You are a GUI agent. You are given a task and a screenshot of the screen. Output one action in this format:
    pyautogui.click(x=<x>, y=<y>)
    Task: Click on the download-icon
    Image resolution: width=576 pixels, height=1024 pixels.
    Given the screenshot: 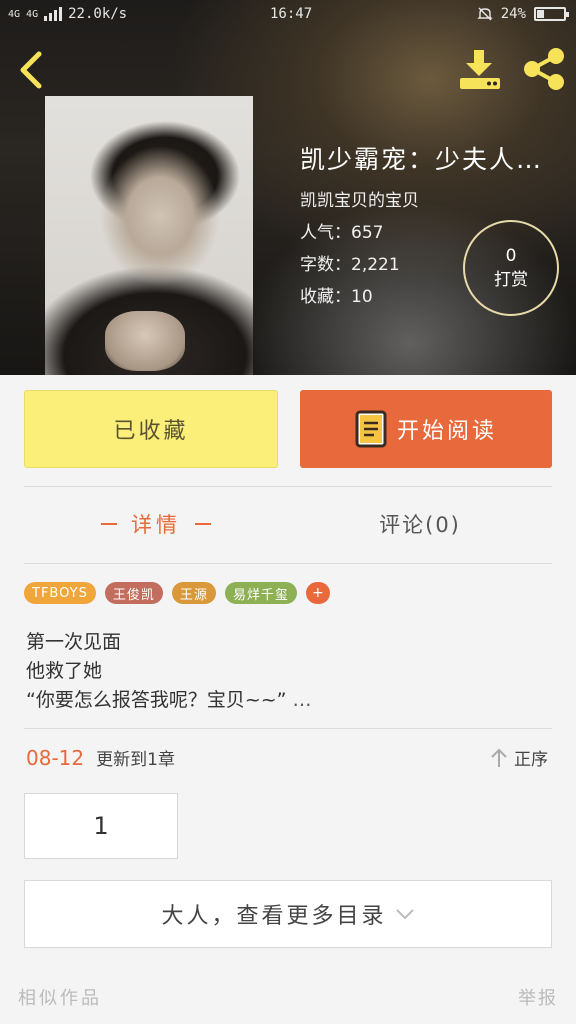 What is the action you would take?
    pyautogui.click(x=480, y=69)
    